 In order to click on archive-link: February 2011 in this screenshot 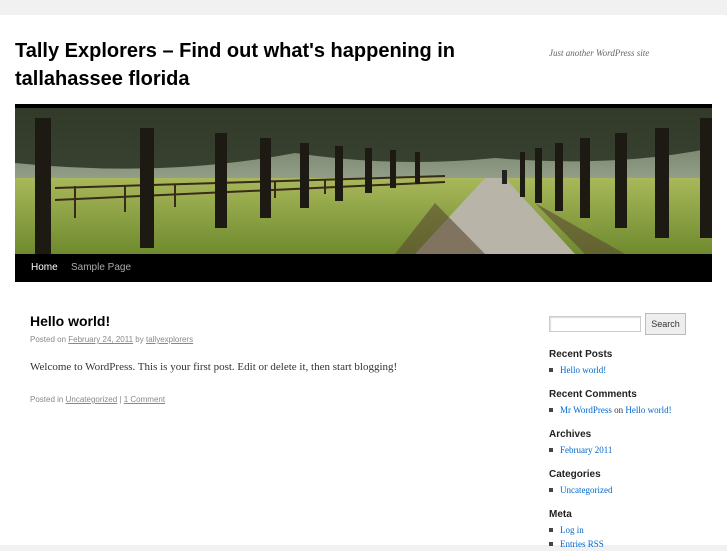, I will do `click(586, 450)`.